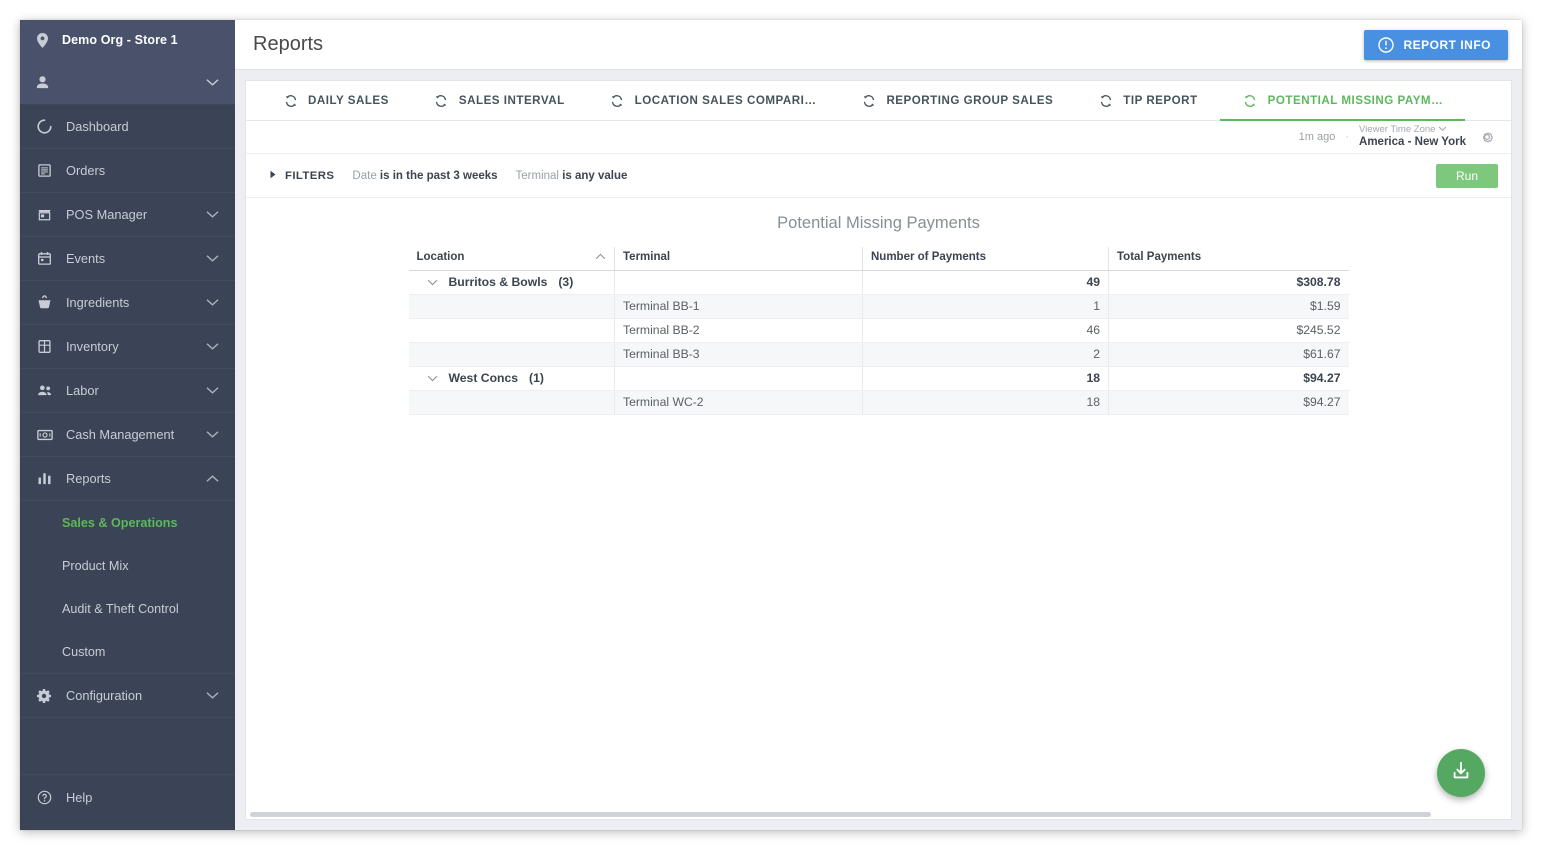  What do you see at coordinates (878, 223) in the screenshot?
I see `report-title: Potential Missing Payments` at bounding box center [878, 223].